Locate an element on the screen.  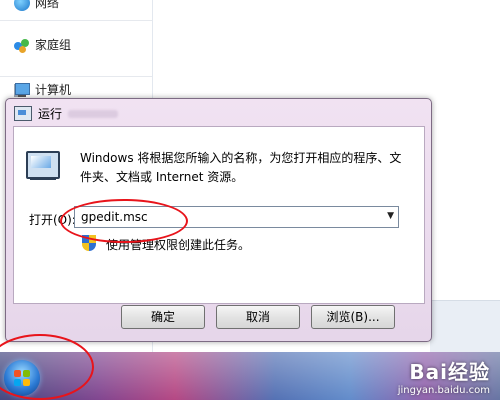
nav-item-label: 网络 is located at coordinates (47, 5).